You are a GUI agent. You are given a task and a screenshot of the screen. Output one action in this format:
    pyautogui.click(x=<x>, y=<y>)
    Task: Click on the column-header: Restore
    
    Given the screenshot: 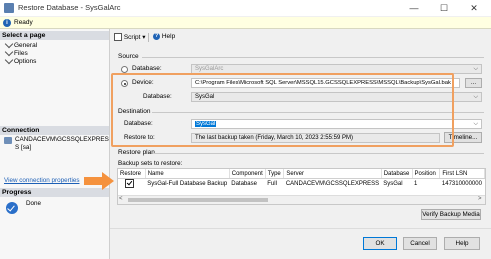 What is the action you would take?
    pyautogui.click(x=132, y=174)
    